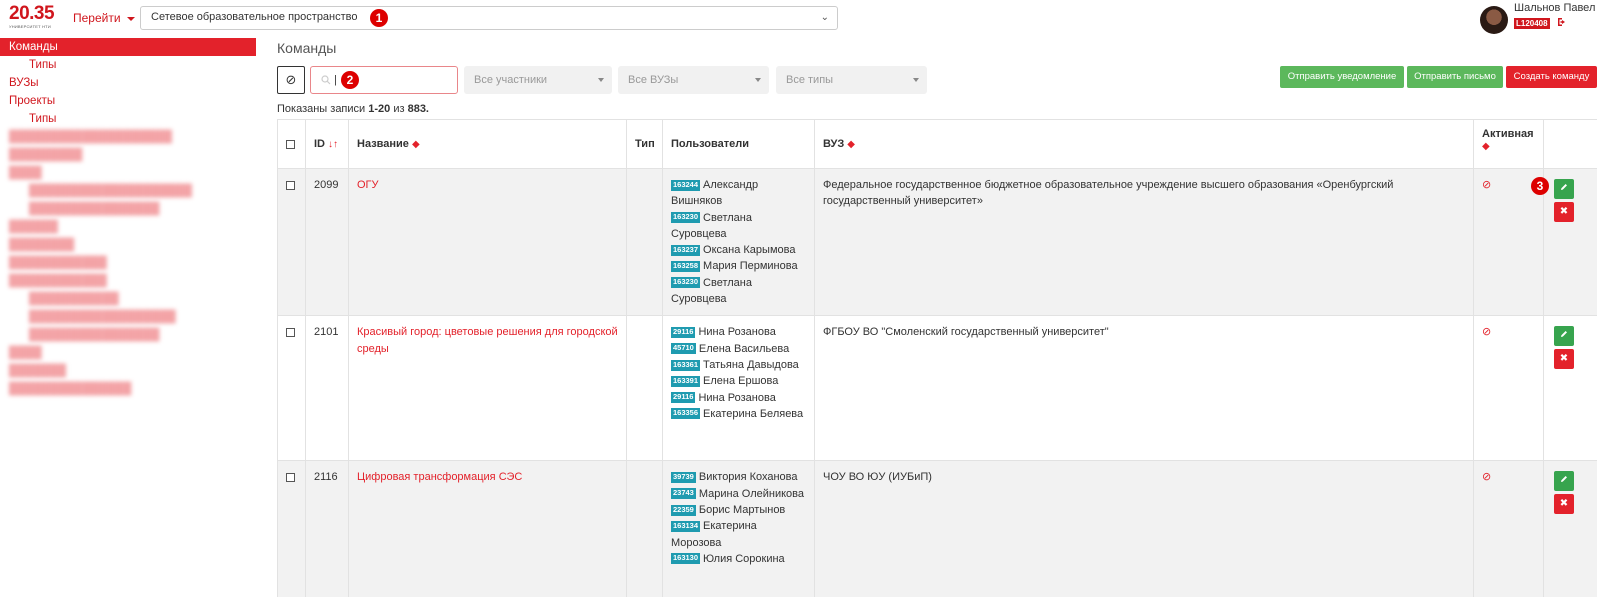  I want to click on sidebar-item-redacted: ██████, so click(128, 227).